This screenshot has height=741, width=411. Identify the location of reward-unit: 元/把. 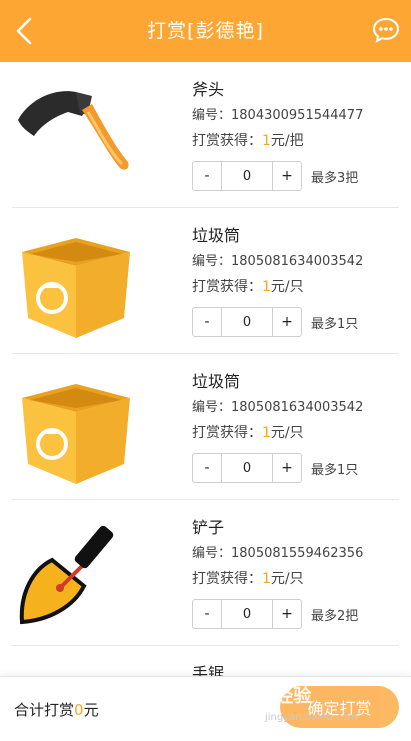
(287, 141).